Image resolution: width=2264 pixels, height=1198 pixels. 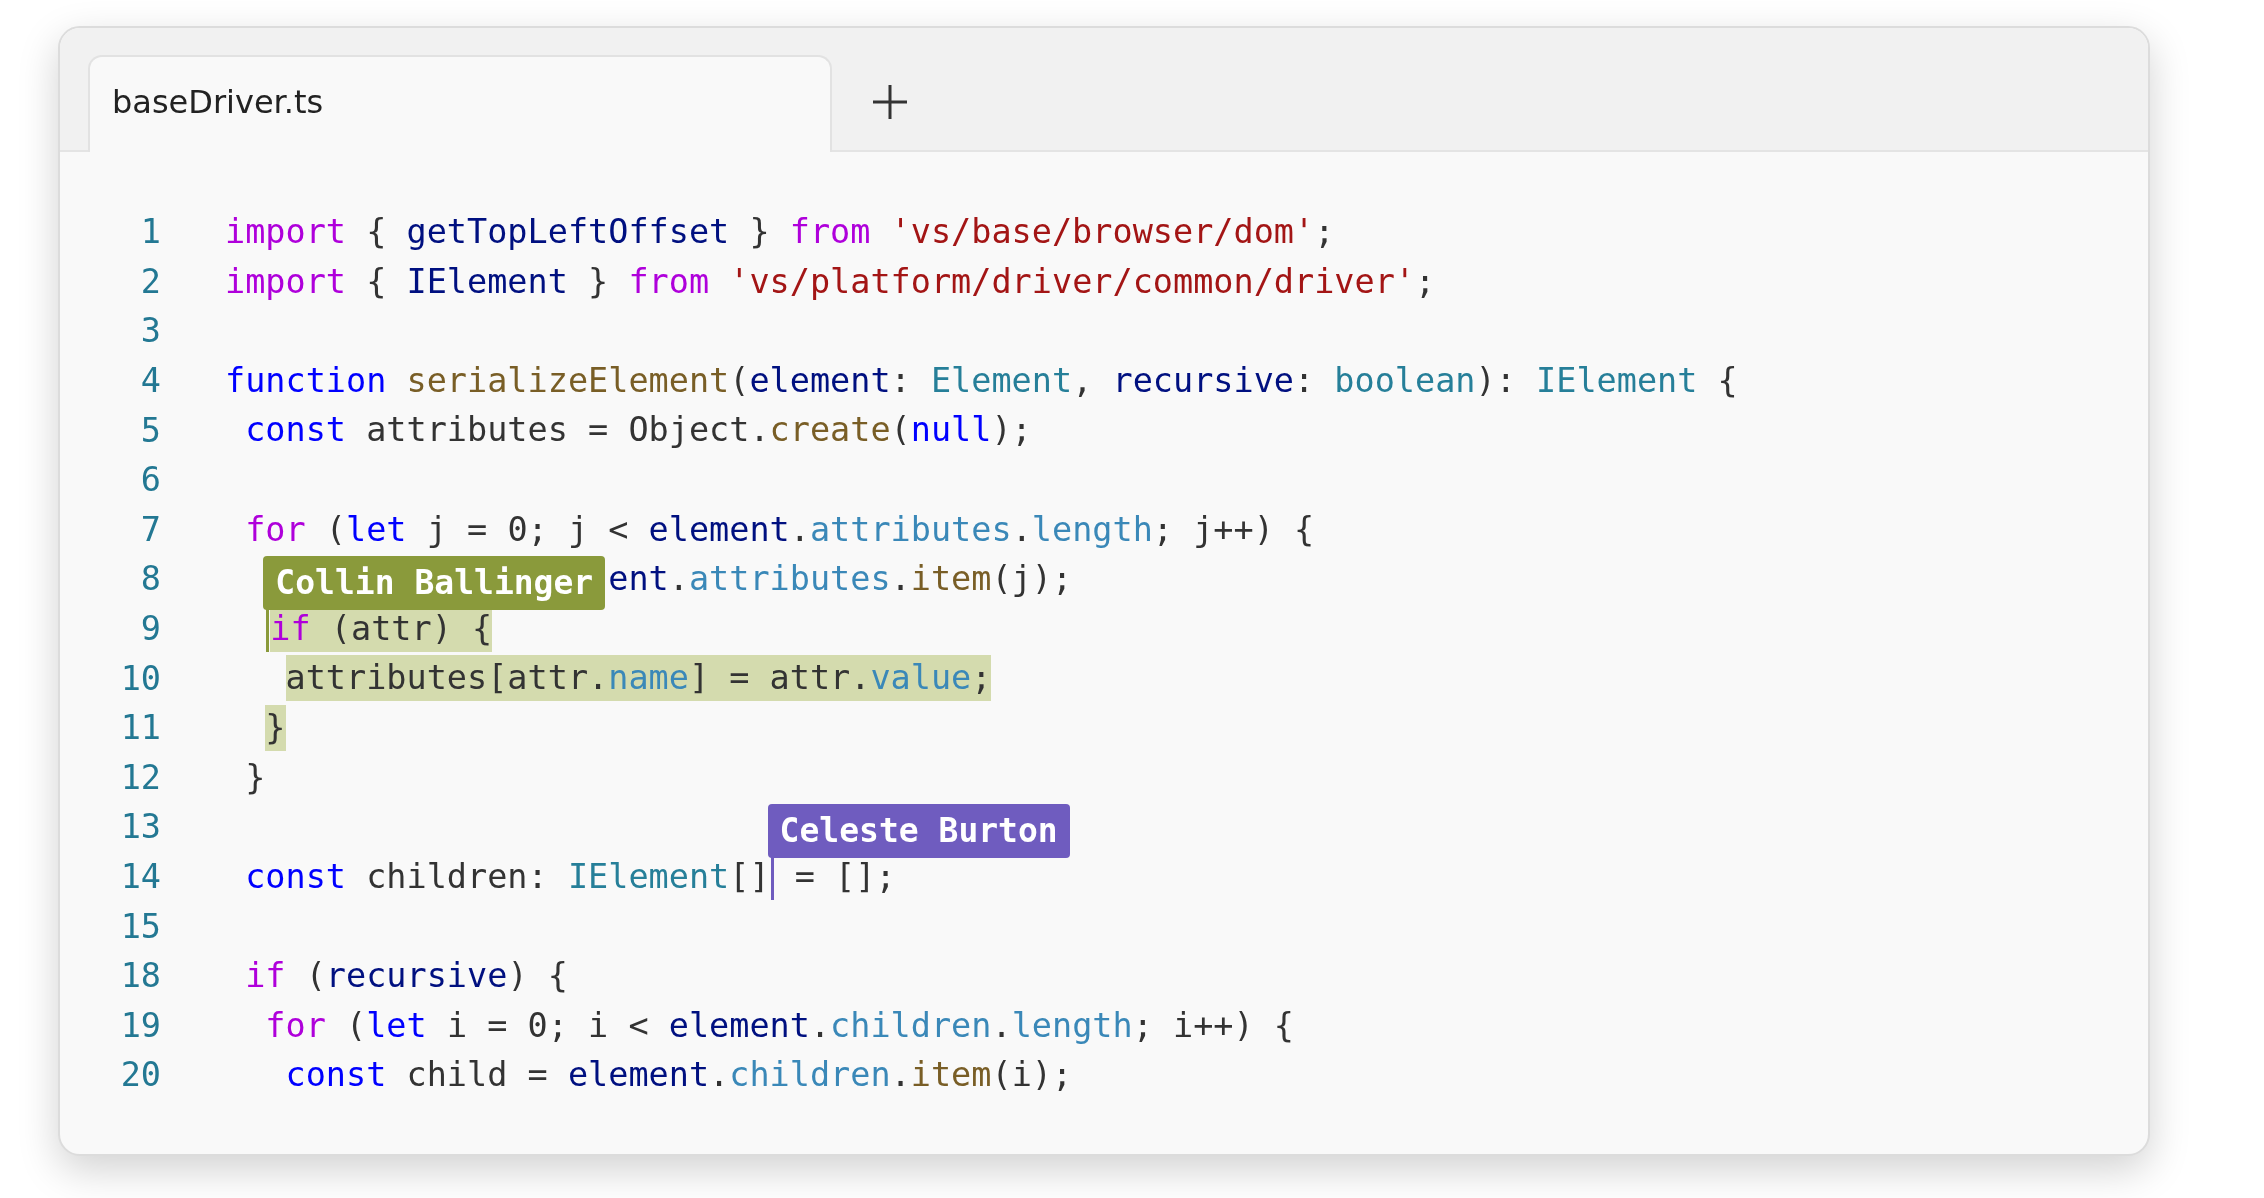 What do you see at coordinates (638, 430) in the screenshot?
I see `code-line: const attributes = Object.create(null);` at bounding box center [638, 430].